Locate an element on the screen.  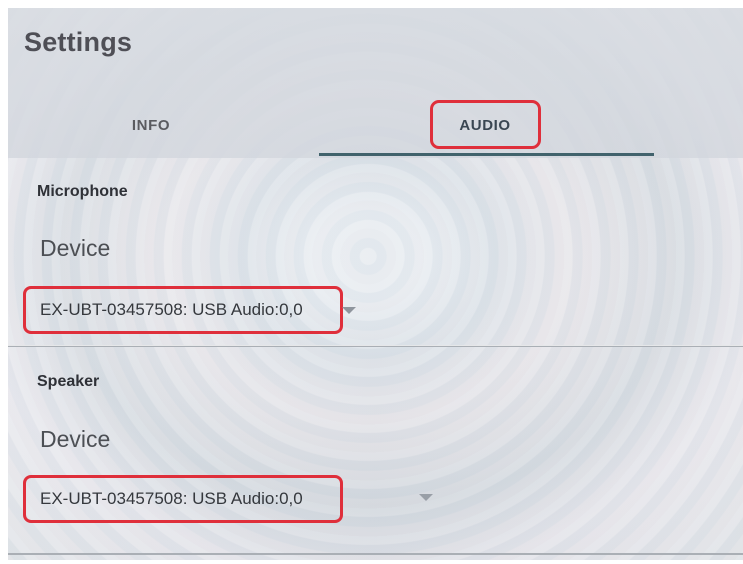
microphone-section-title: Microphone is located at coordinates (82, 191).